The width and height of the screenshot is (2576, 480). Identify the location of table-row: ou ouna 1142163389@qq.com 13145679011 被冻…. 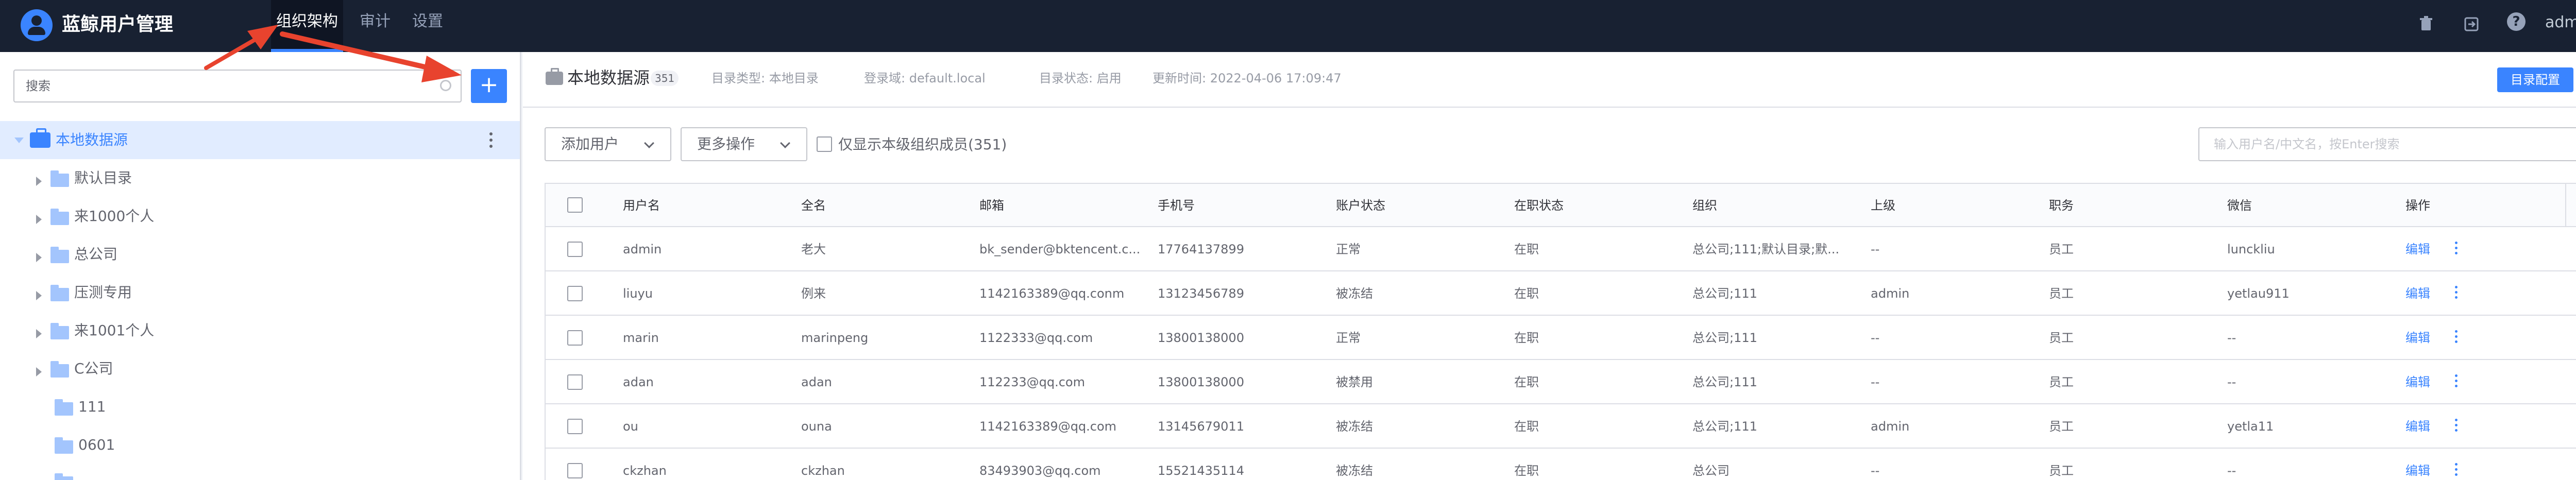
(1561, 426).